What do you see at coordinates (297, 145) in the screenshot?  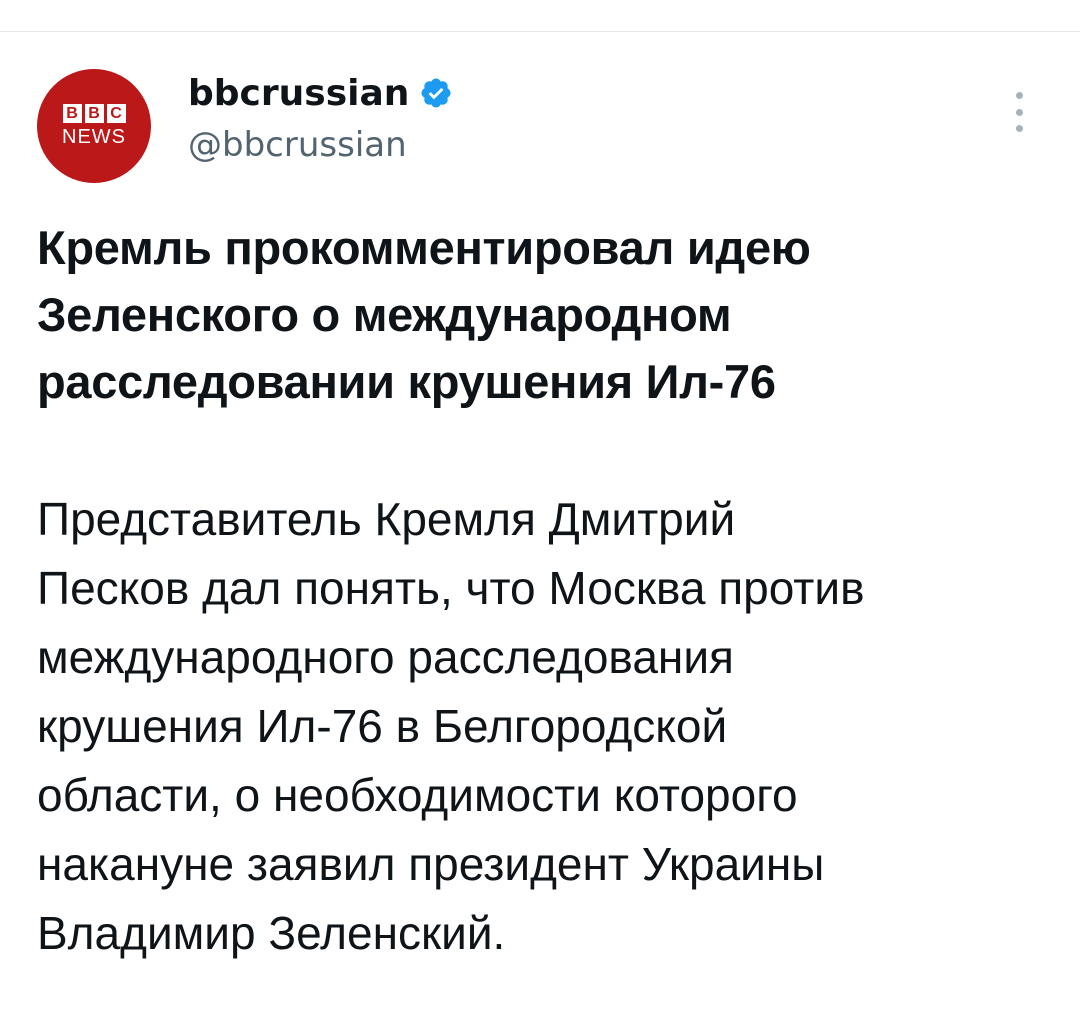 I see `author-handle: @bbcrussian` at bounding box center [297, 145].